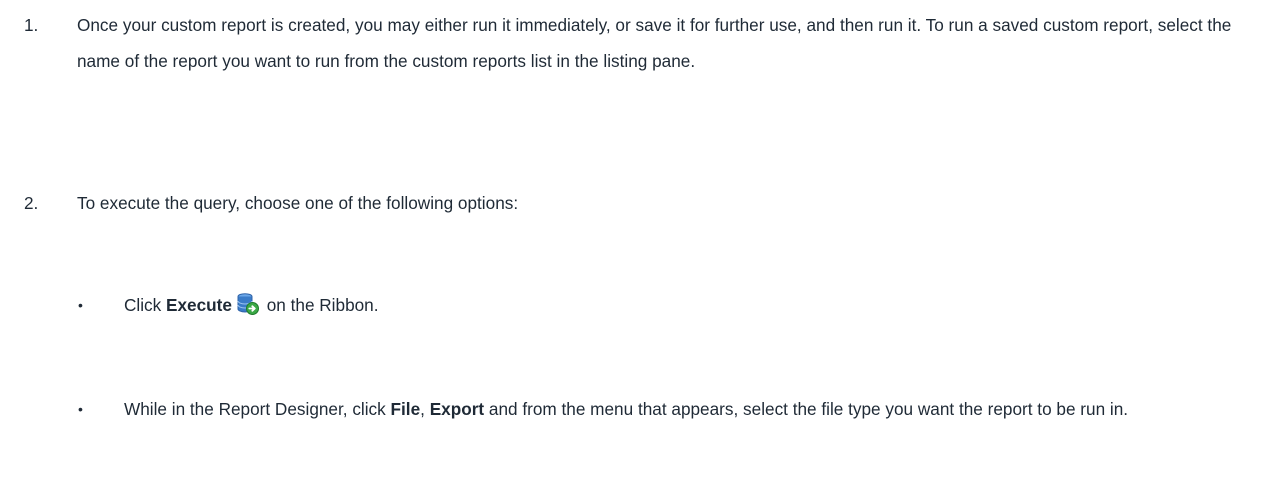 Image resolution: width=1265 pixels, height=502 pixels. What do you see at coordinates (199, 305) in the screenshot?
I see `execute-label: Execute` at bounding box center [199, 305].